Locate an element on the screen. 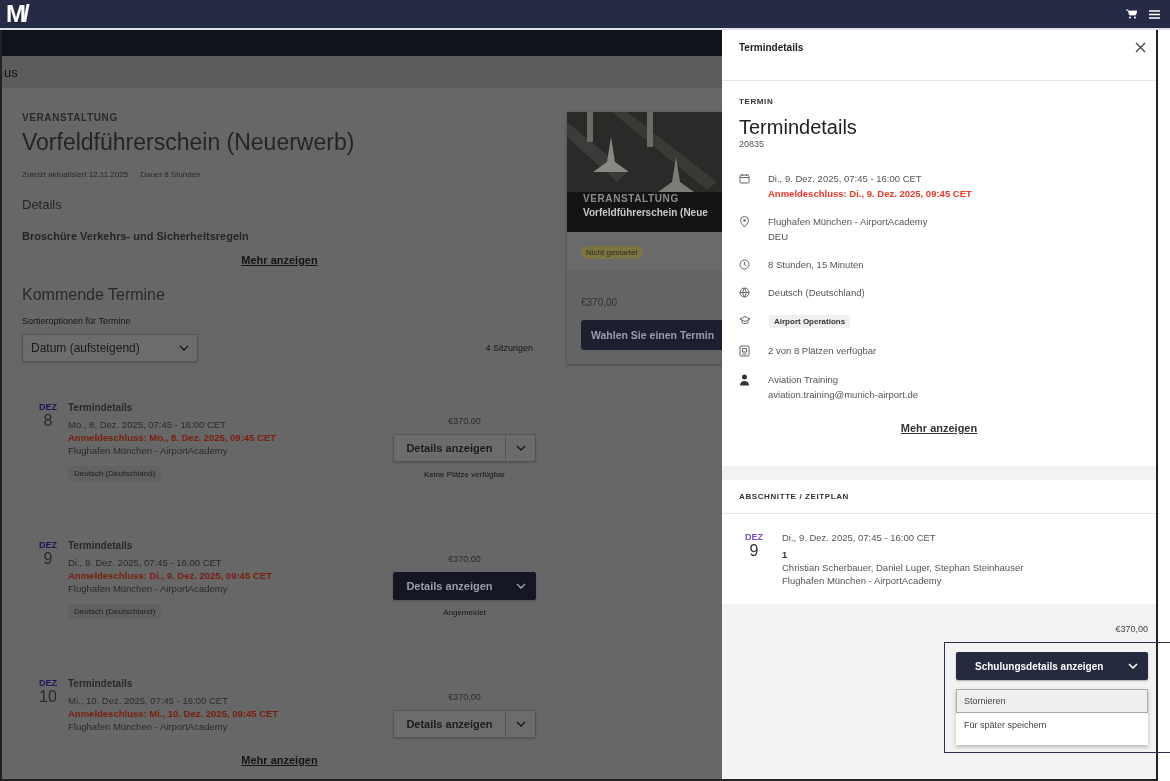 This screenshot has height=781, width=1170. close-button is located at coordinates (1140, 47).